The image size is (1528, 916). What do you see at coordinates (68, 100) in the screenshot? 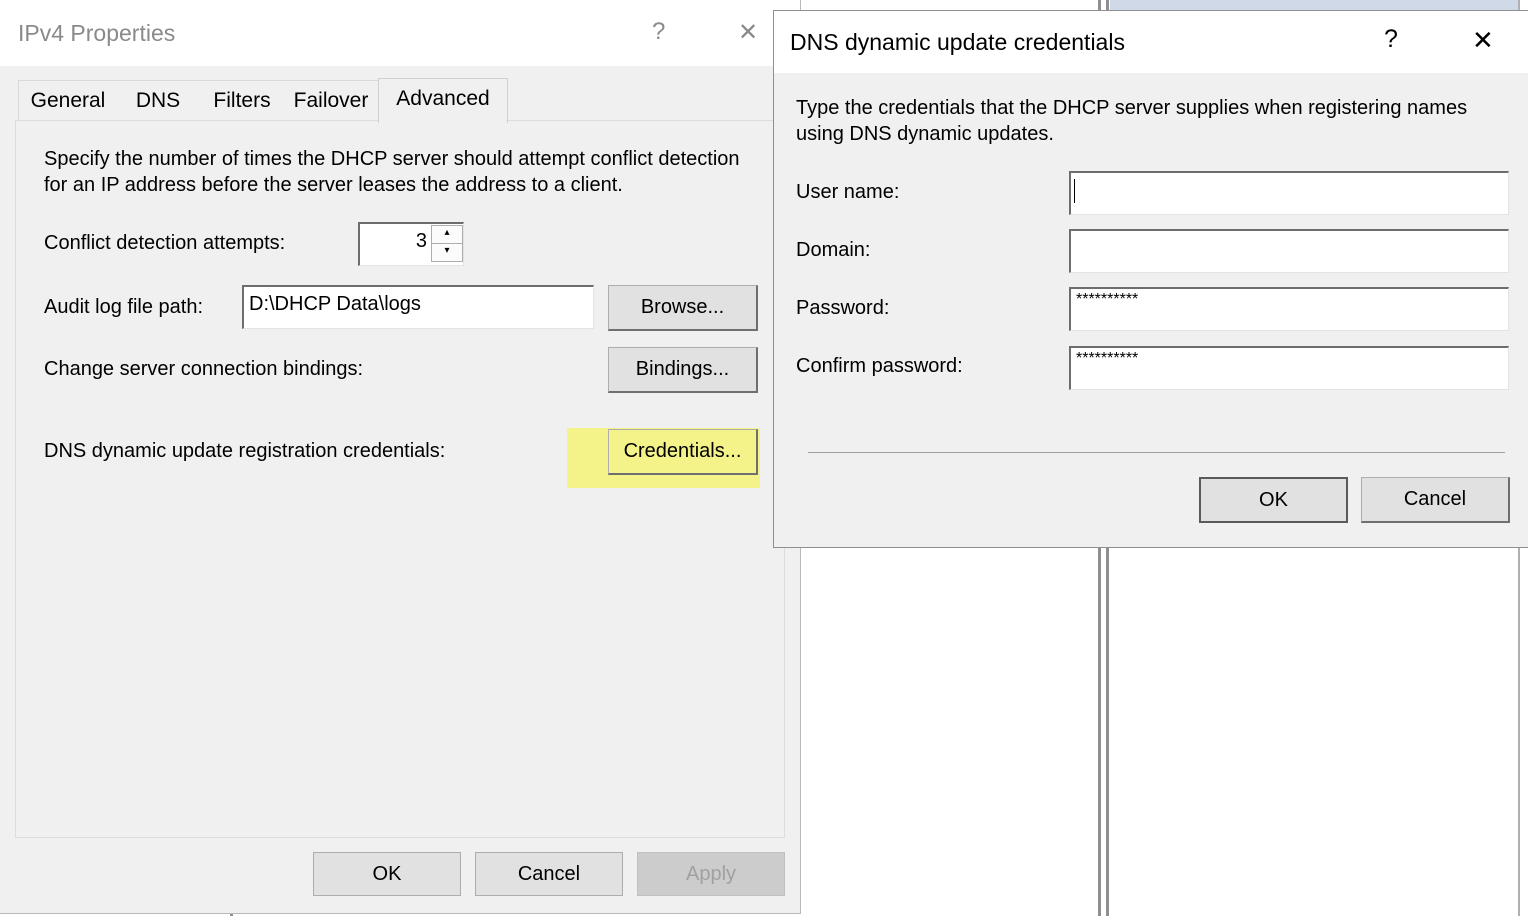
I see `tab-general: General` at bounding box center [68, 100].